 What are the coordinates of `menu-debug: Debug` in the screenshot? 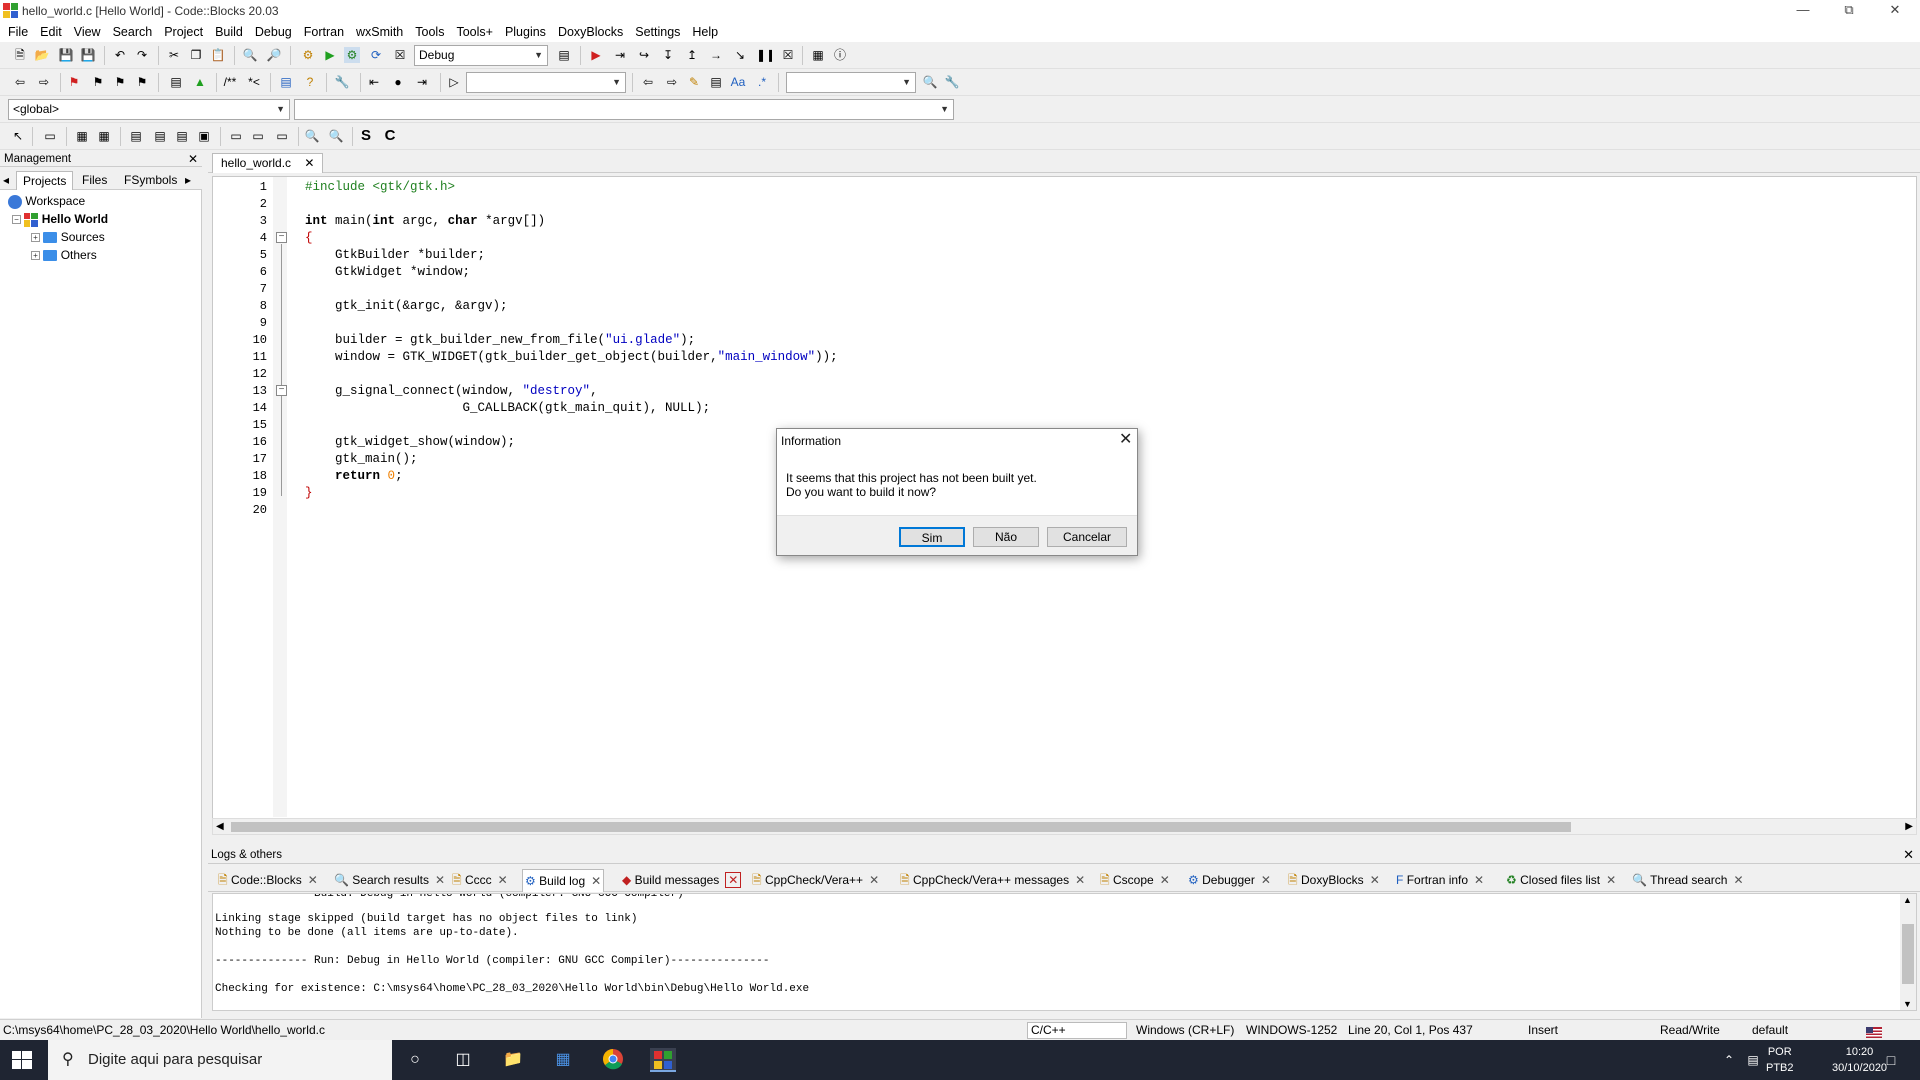 It's located at (273, 32).